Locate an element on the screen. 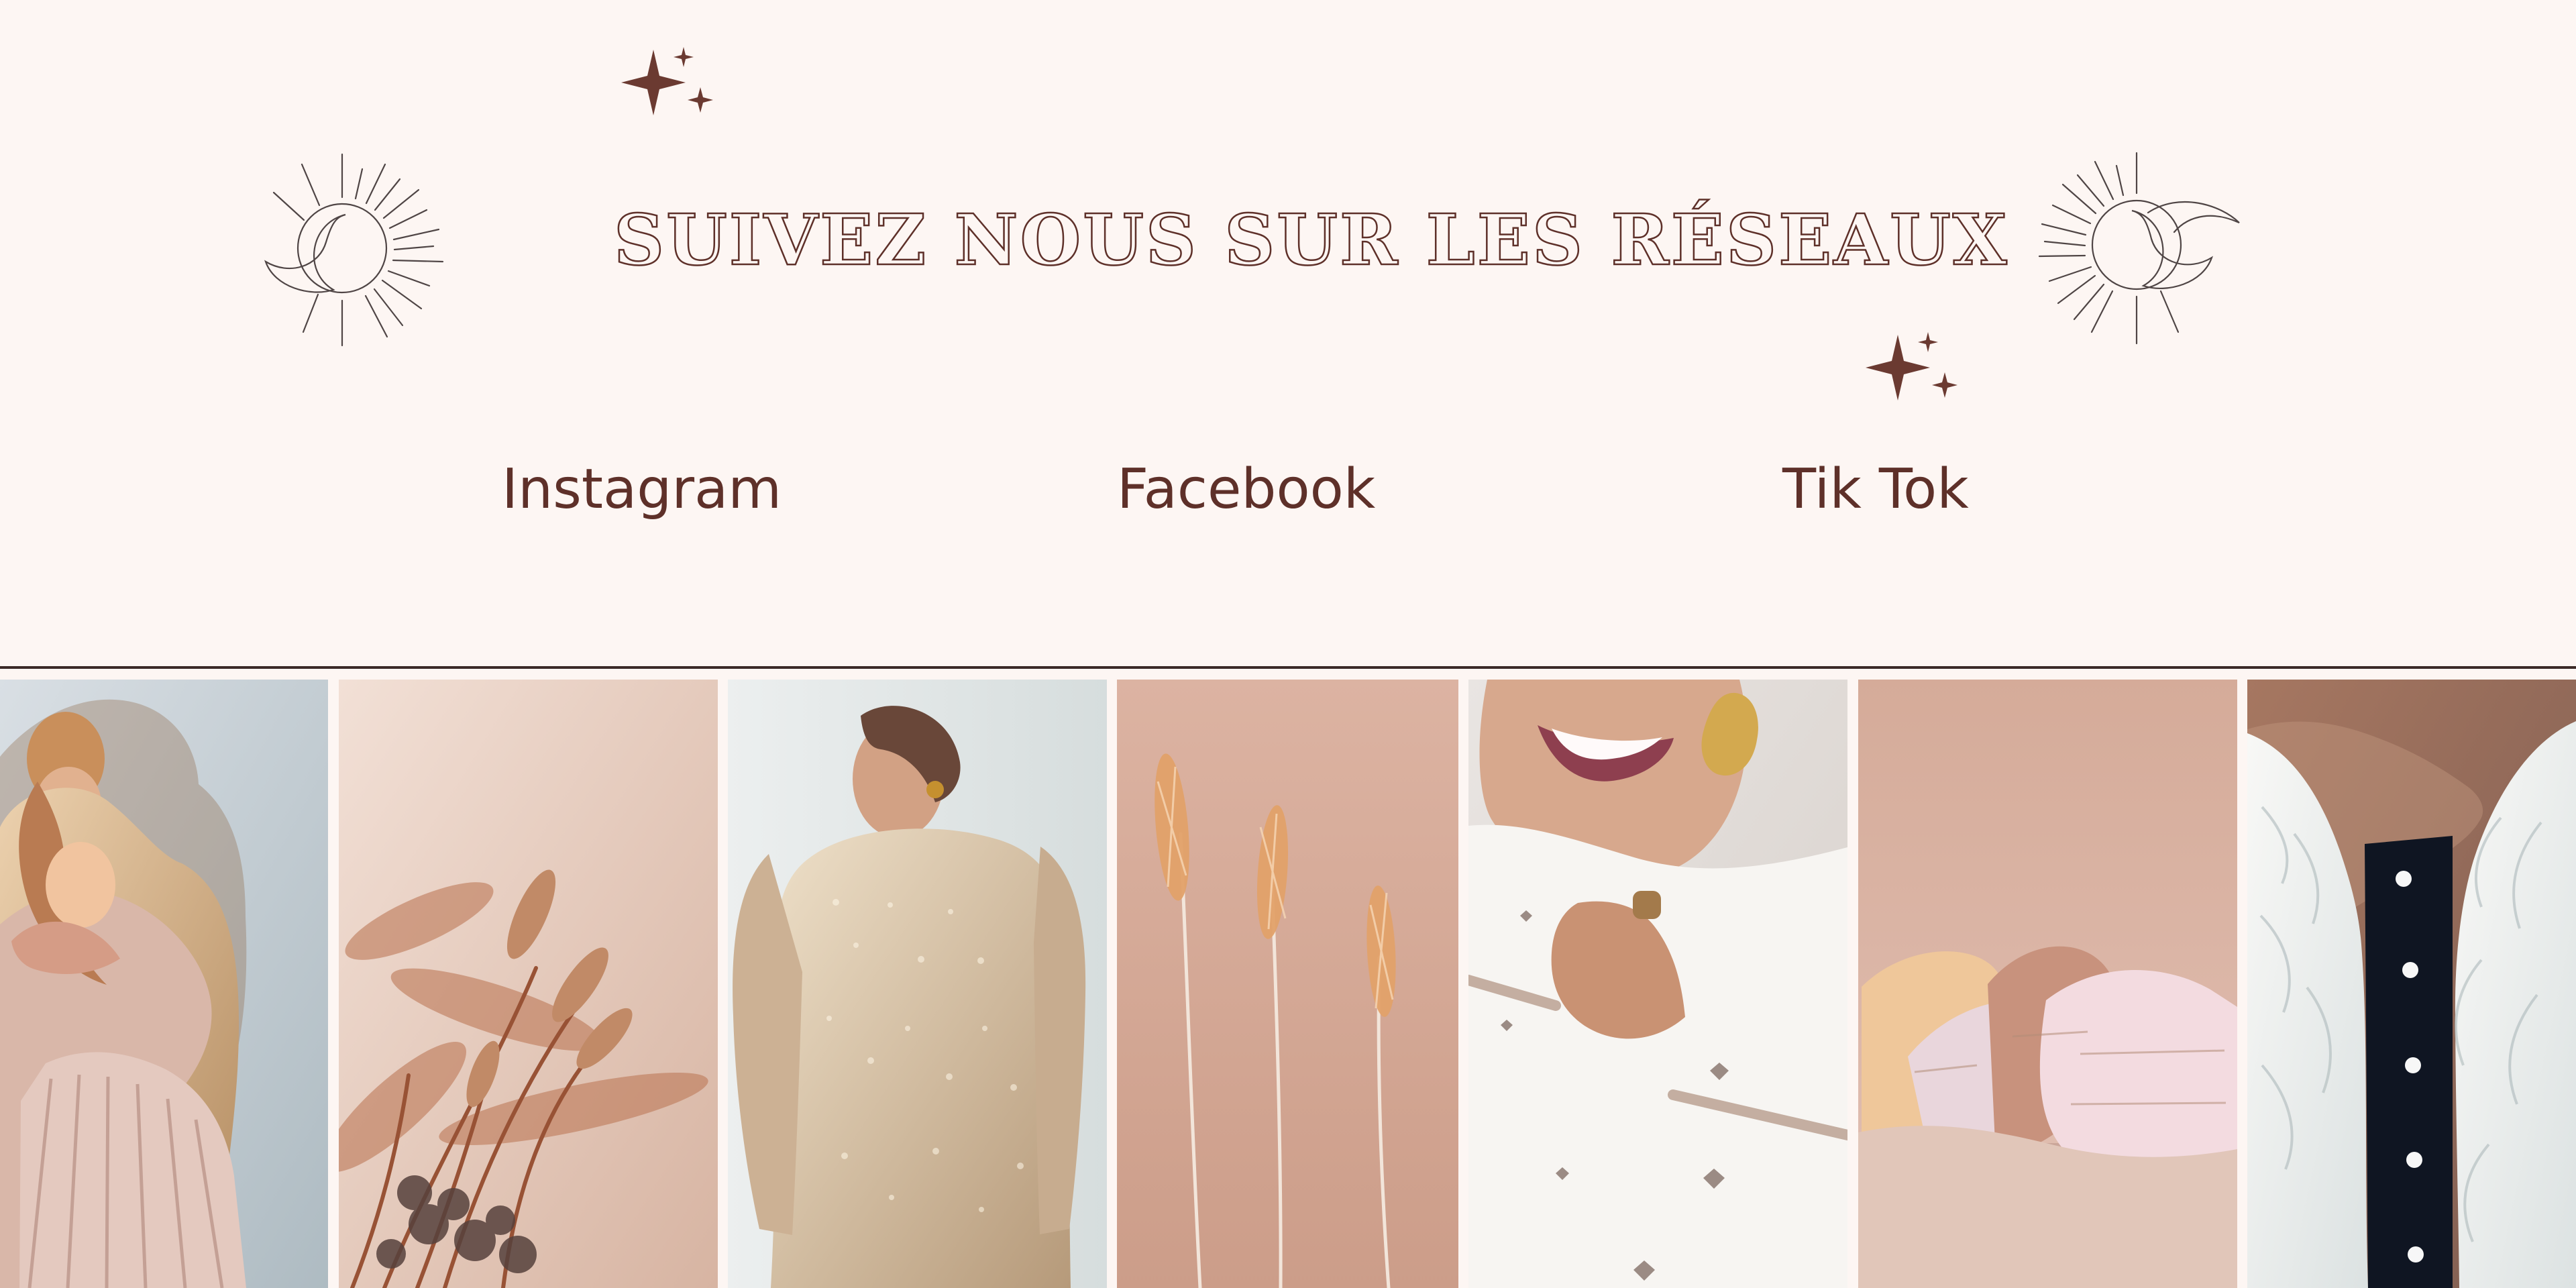 This screenshot has height=1288, width=2576. gallery-photo-smiling-woman is located at coordinates (1657, 984).